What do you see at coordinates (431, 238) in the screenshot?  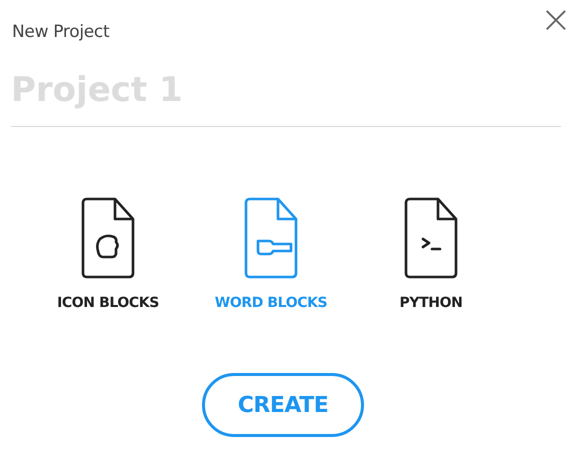 I see `terminal-file-icon` at bounding box center [431, 238].